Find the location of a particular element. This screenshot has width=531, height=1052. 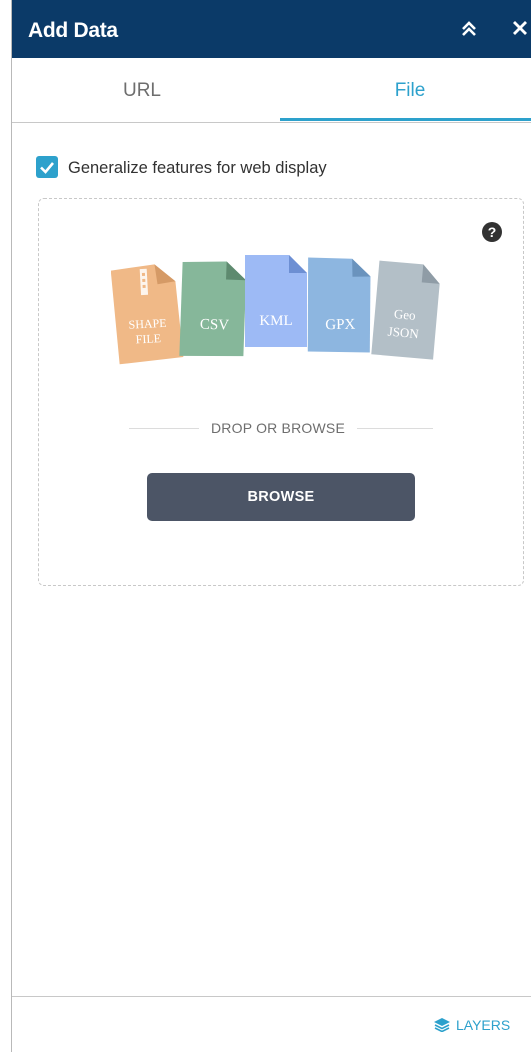

generalize-label: Generalize features for web display is located at coordinates (197, 168).